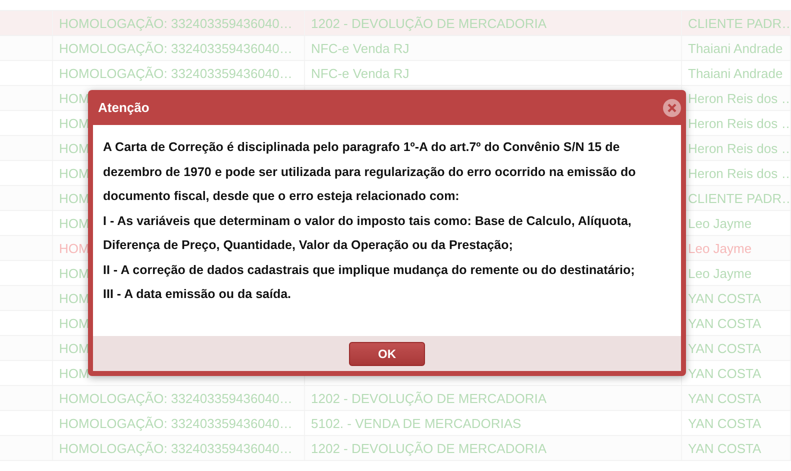 The height and width of the screenshot is (471, 791). I want to click on close-icon, so click(672, 107).